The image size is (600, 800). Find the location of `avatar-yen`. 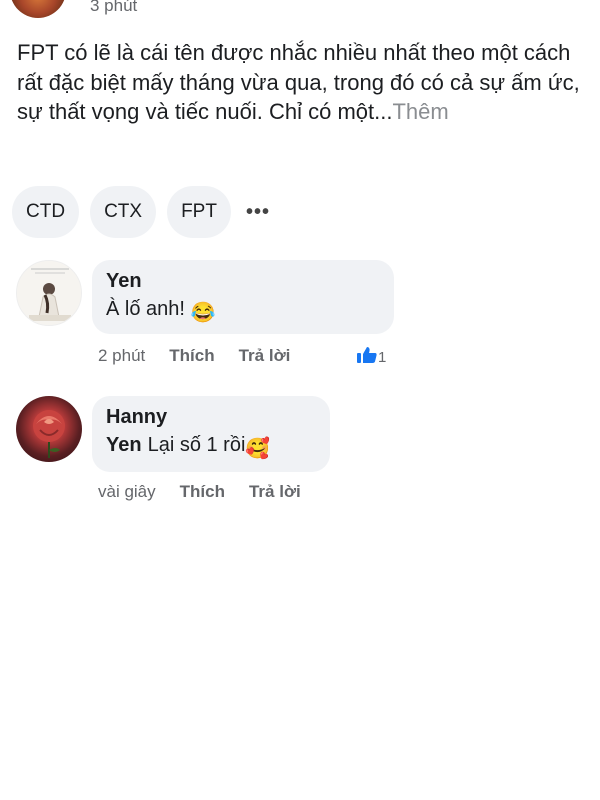

avatar-yen is located at coordinates (49, 293).